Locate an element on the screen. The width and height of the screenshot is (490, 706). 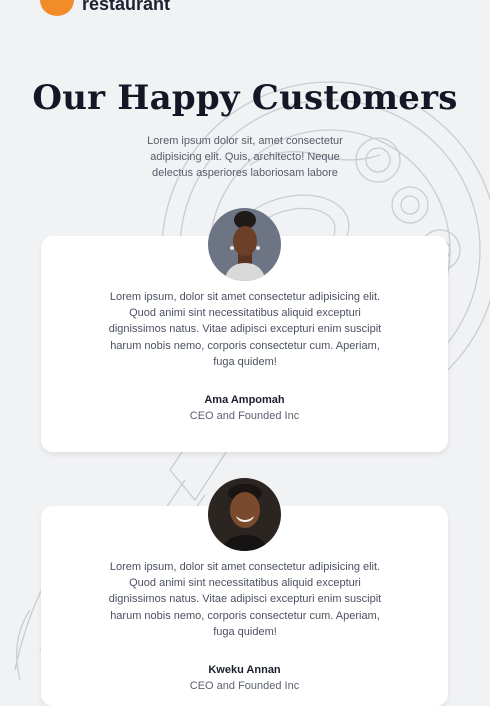
customer-name: Ama Ampomah is located at coordinates (244, 400).